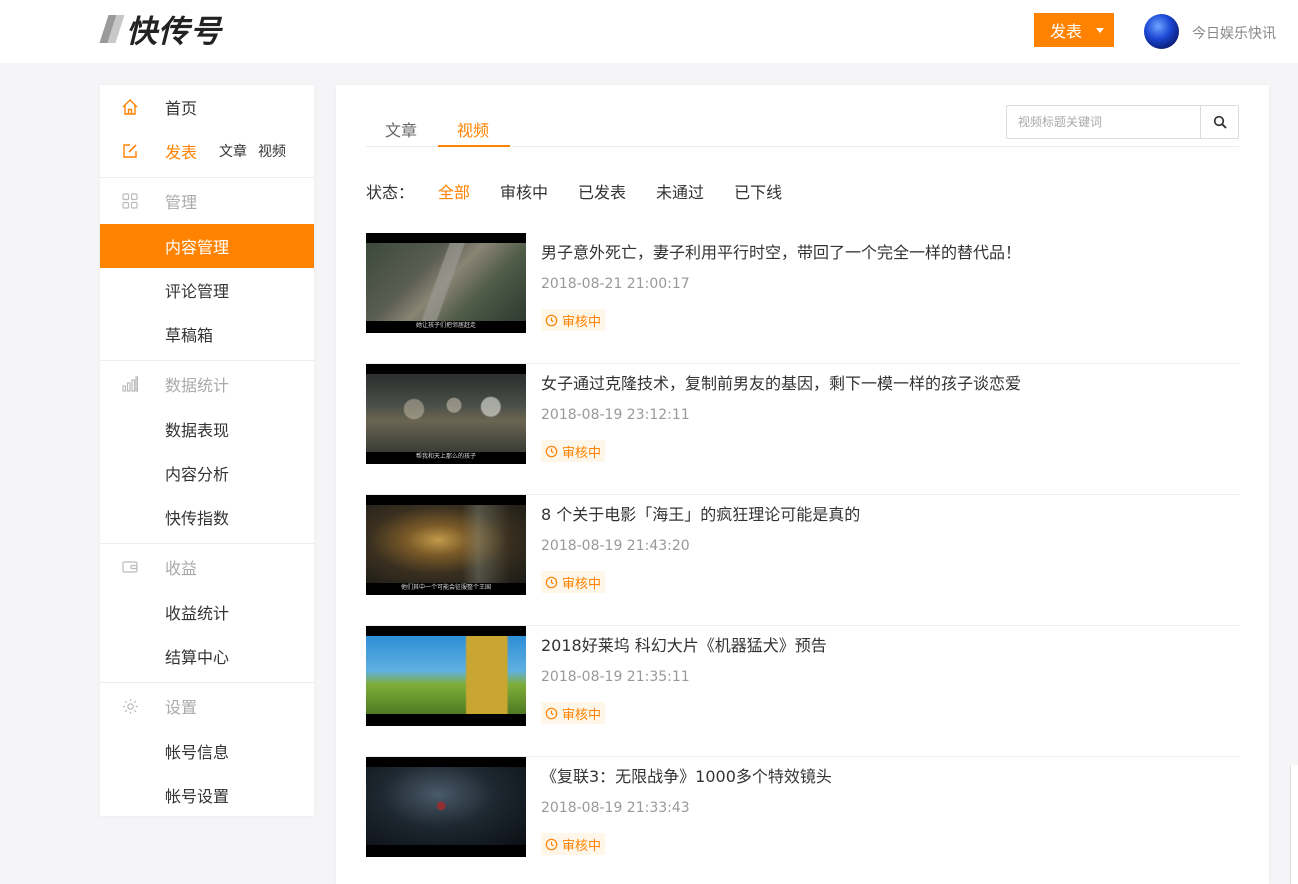 The height and width of the screenshot is (884, 1298). What do you see at coordinates (474, 146) in the screenshot?
I see `active-tab-underline` at bounding box center [474, 146].